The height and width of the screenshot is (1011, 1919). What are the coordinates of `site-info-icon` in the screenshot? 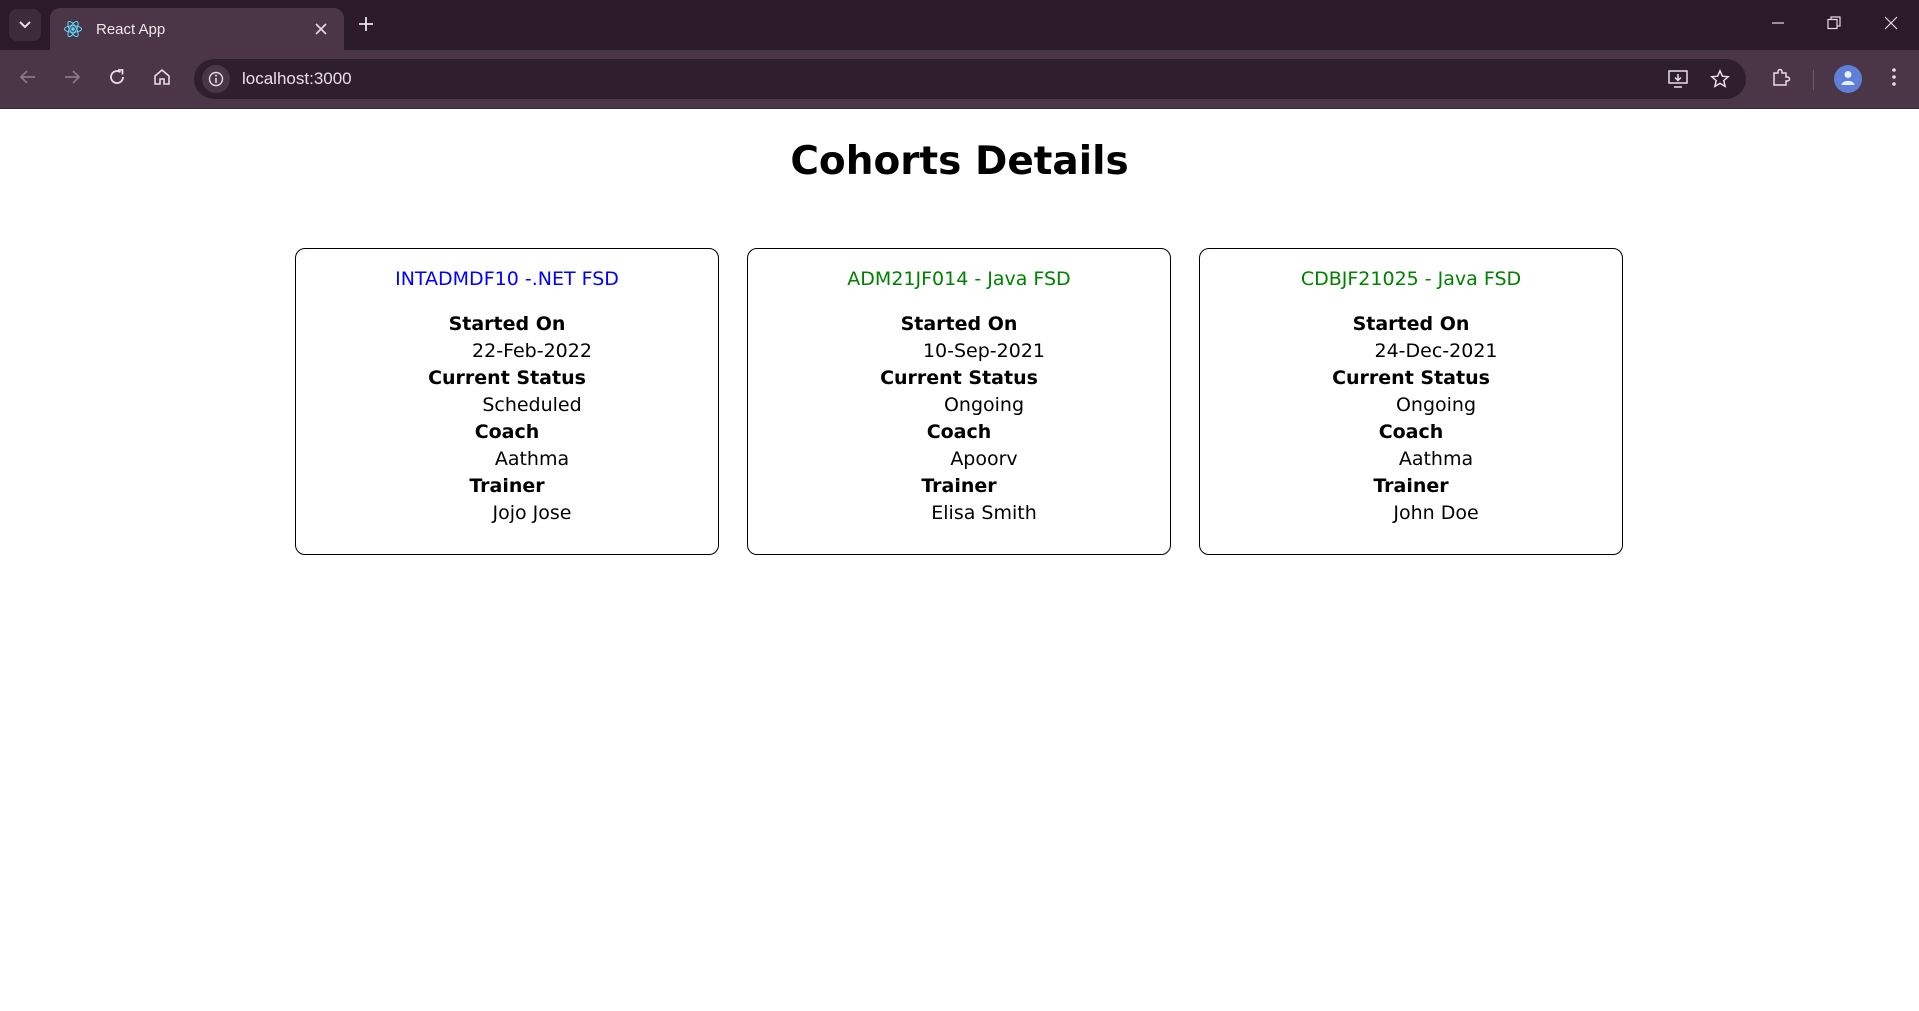 It's located at (216, 79).